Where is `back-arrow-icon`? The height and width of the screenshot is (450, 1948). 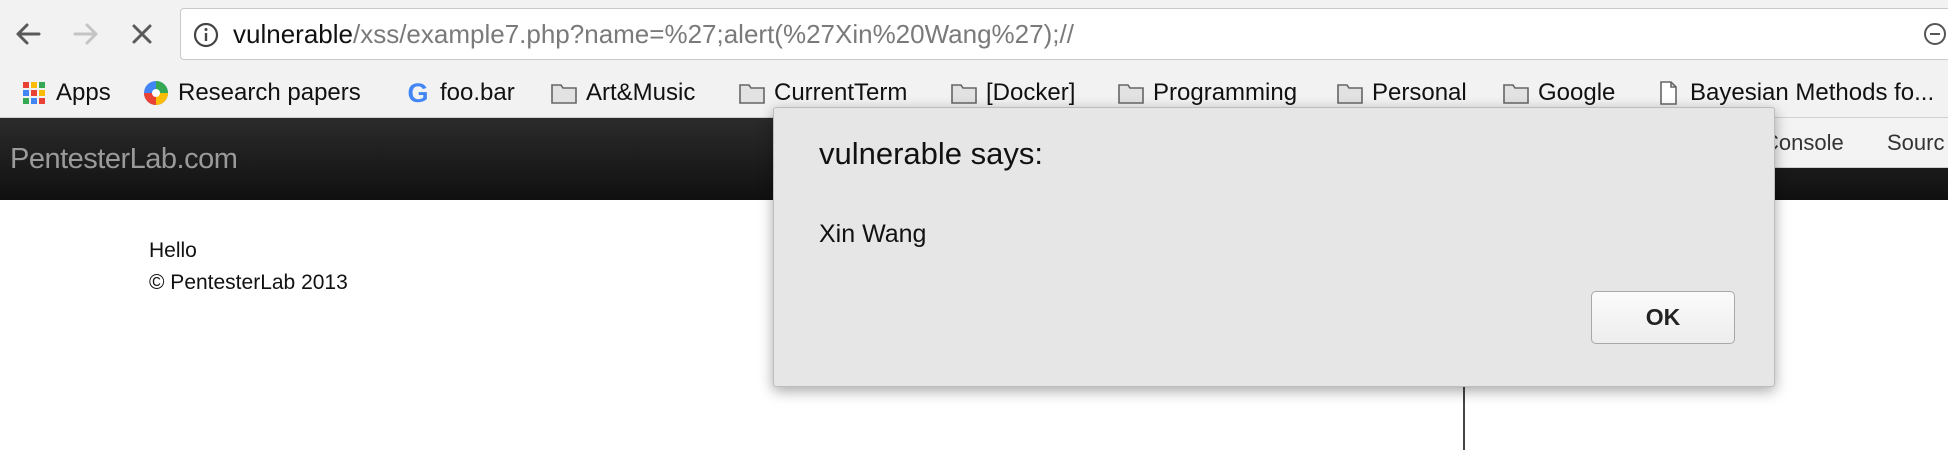
back-arrow-icon is located at coordinates (28, 34).